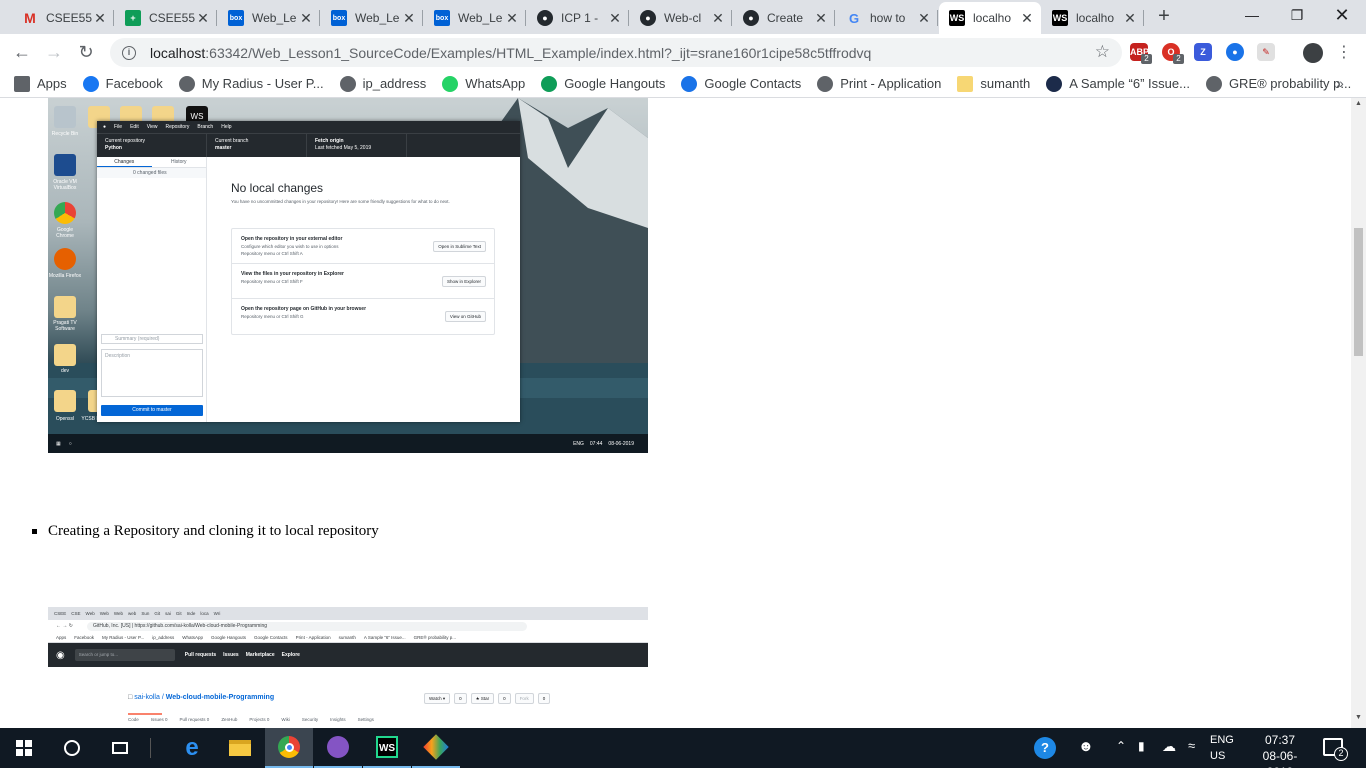 This screenshot has width=1366, height=780. Describe the element at coordinates (65, 117) in the screenshot. I see `recycle-bin-icon` at that location.